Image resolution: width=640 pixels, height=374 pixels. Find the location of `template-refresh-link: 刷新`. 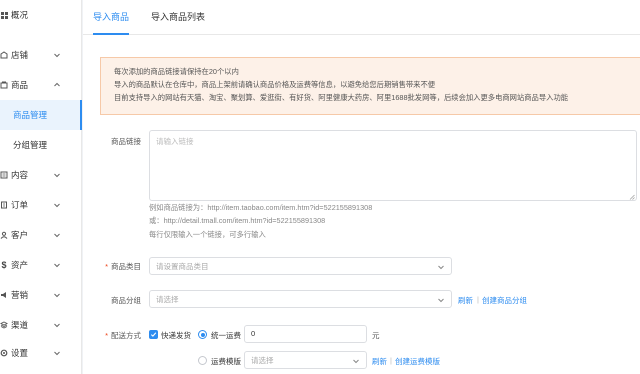

template-refresh-link: 刷新 is located at coordinates (379, 361).